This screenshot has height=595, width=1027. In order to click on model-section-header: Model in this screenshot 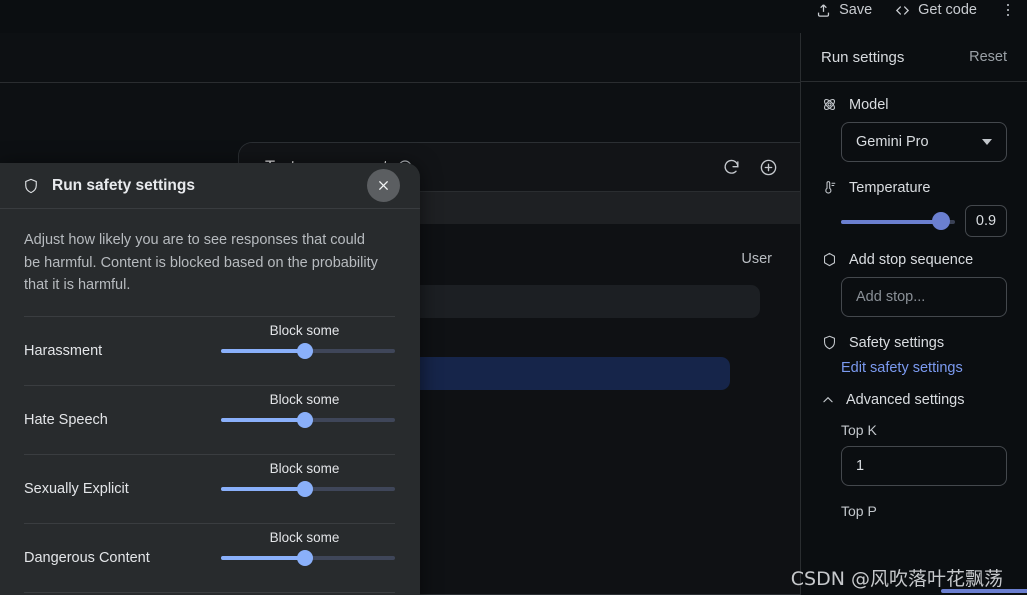, I will do `click(914, 104)`.